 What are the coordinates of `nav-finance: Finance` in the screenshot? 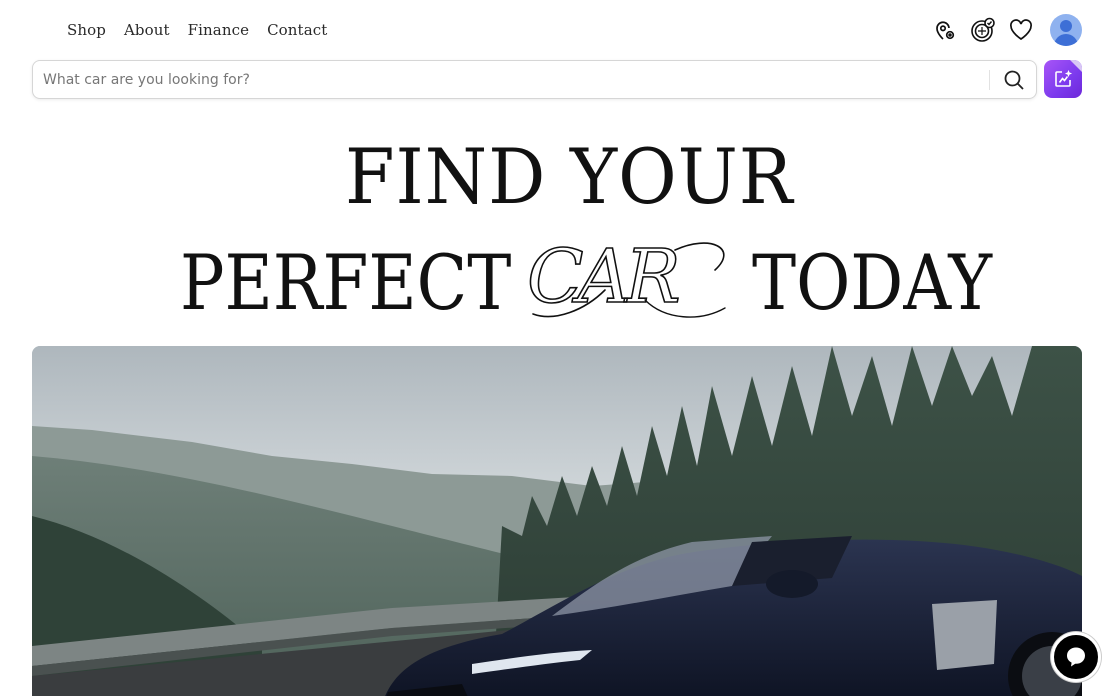 It's located at (218, 30).